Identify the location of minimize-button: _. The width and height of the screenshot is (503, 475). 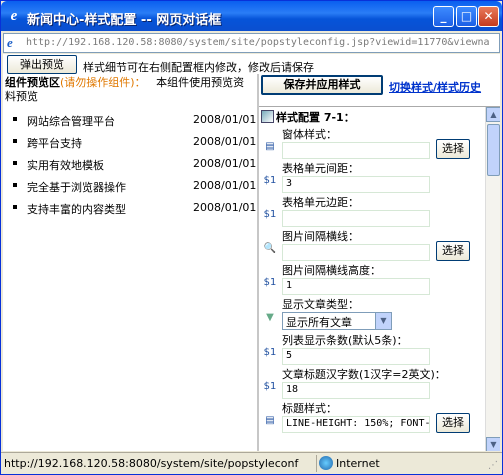
(443, 16).